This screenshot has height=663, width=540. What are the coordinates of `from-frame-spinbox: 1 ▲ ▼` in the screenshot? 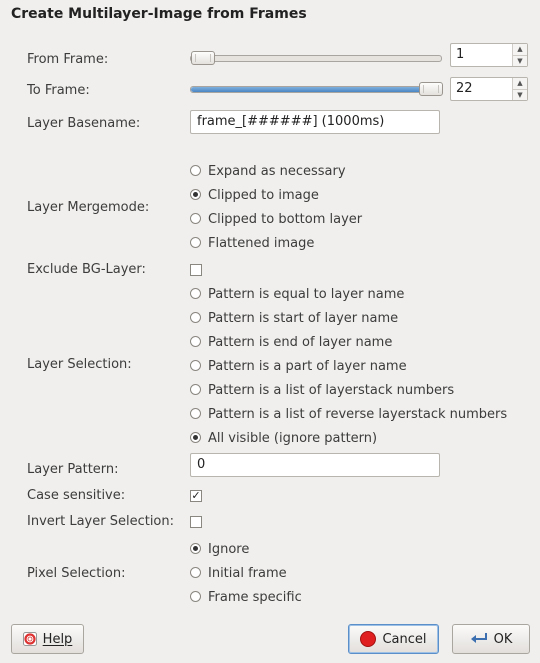 It's located at (489, 55).